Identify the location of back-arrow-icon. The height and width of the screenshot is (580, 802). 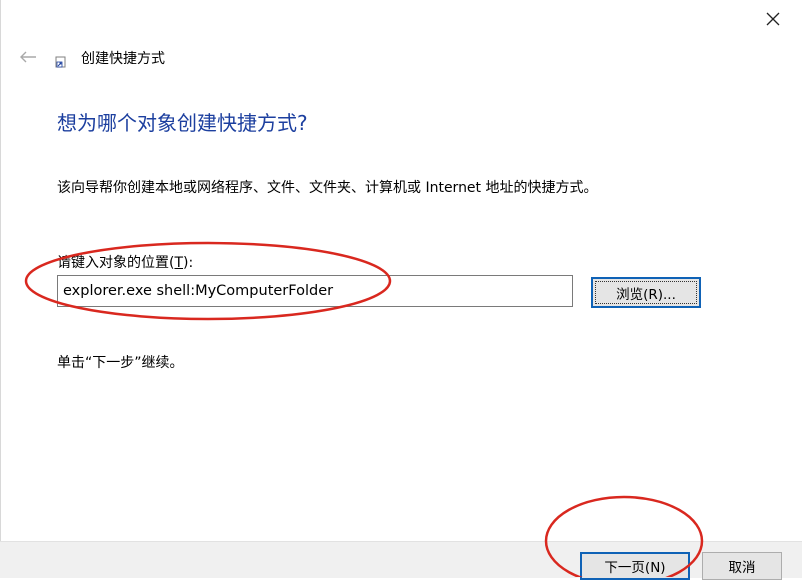
(28, 57).